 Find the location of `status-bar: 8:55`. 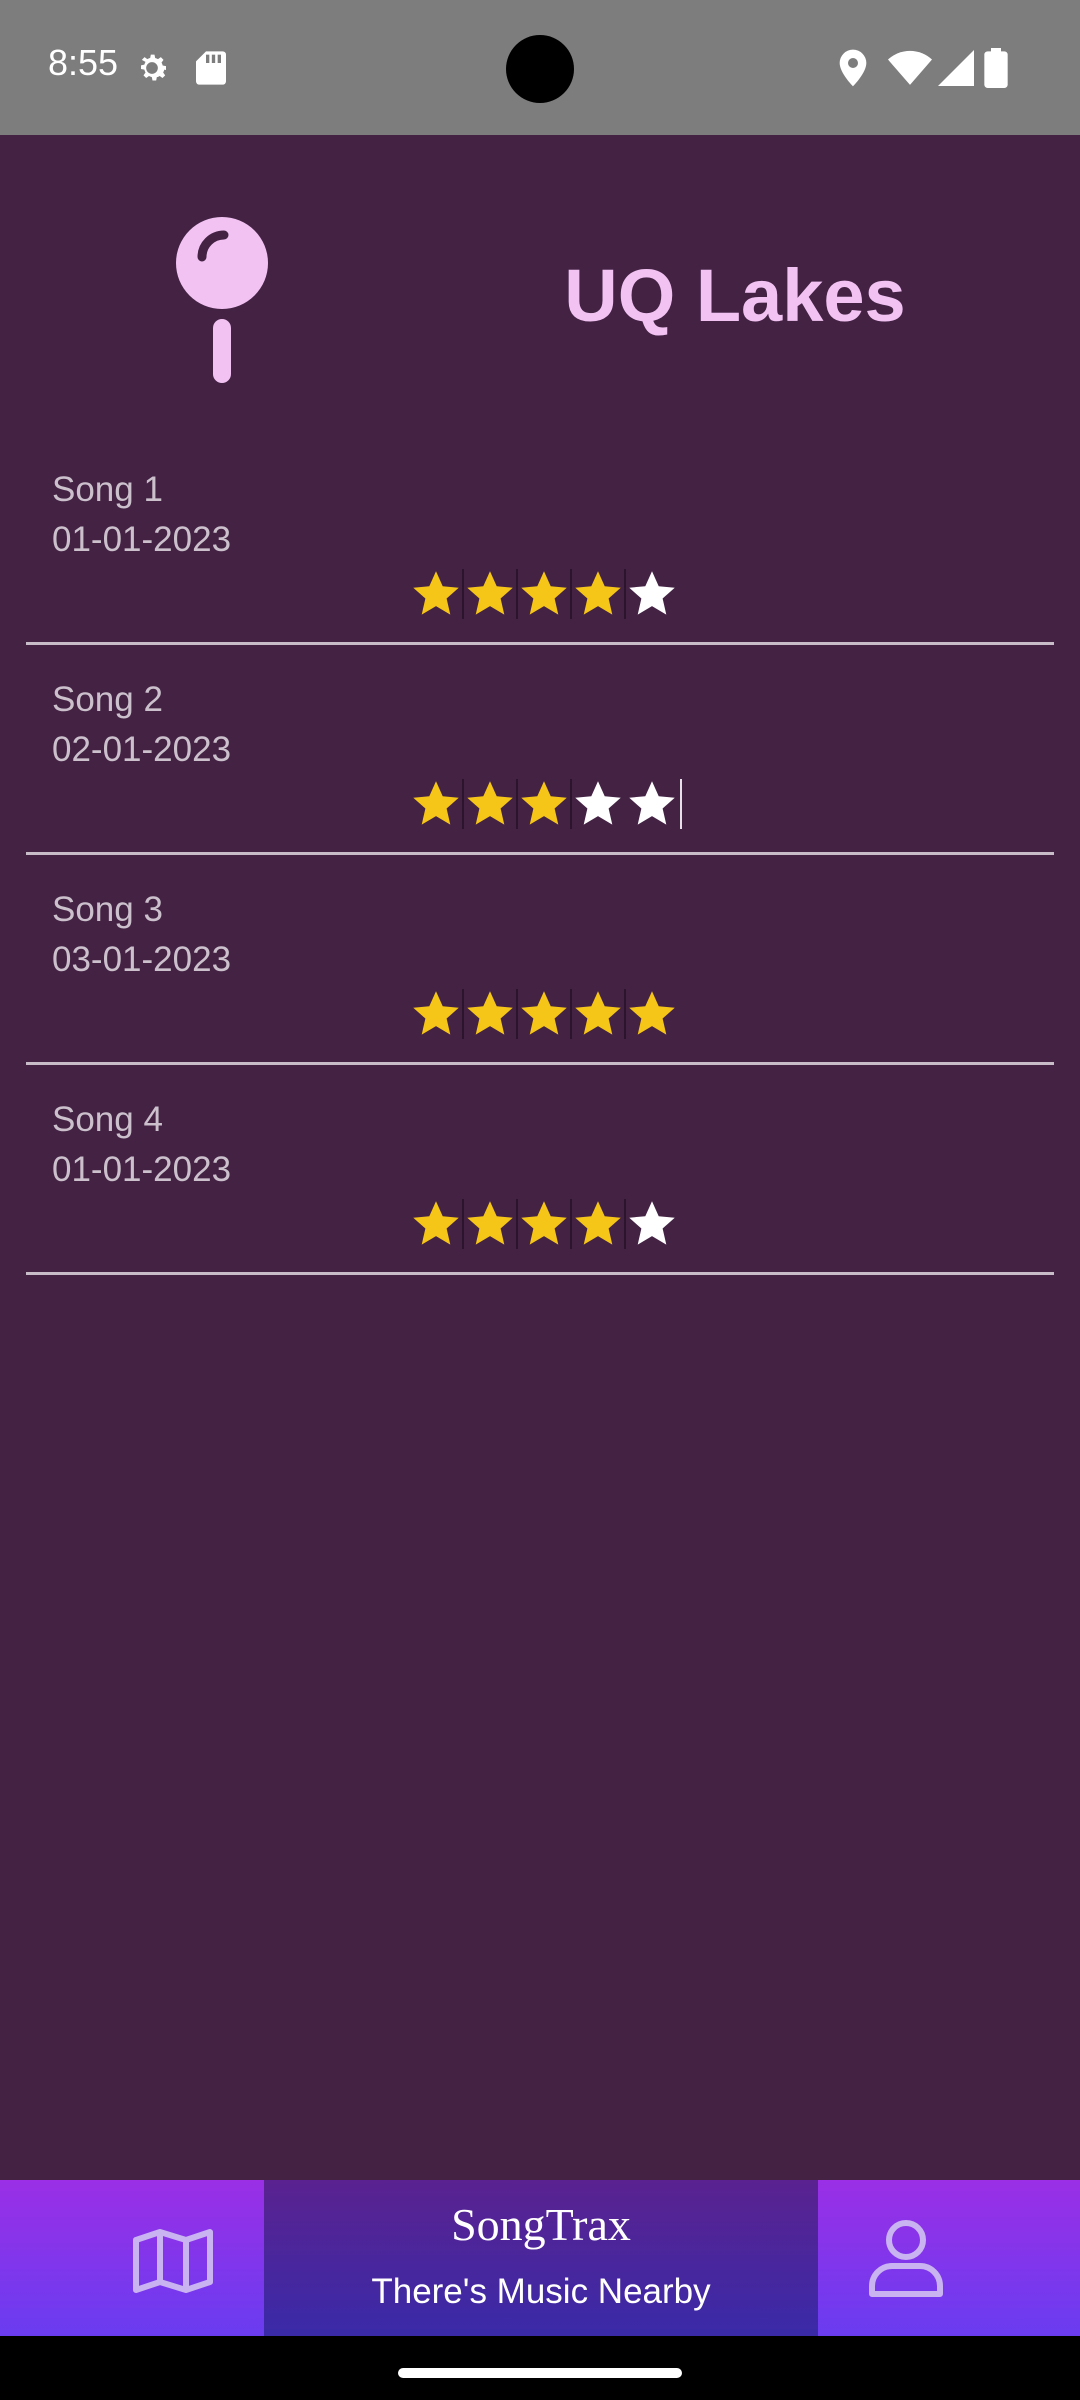

status-bar: 8:55 is located at coordinates (540, 67).